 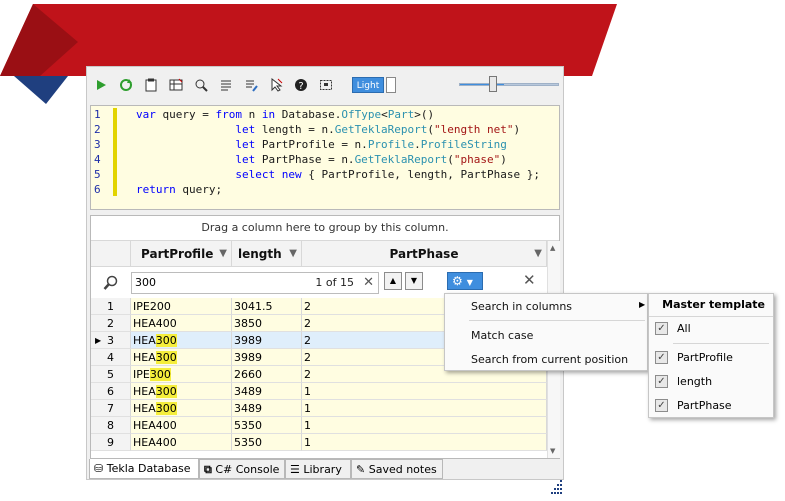 I want to click on tab-saved-notes: ✎ Saved notes, so click(x=397, y=469).